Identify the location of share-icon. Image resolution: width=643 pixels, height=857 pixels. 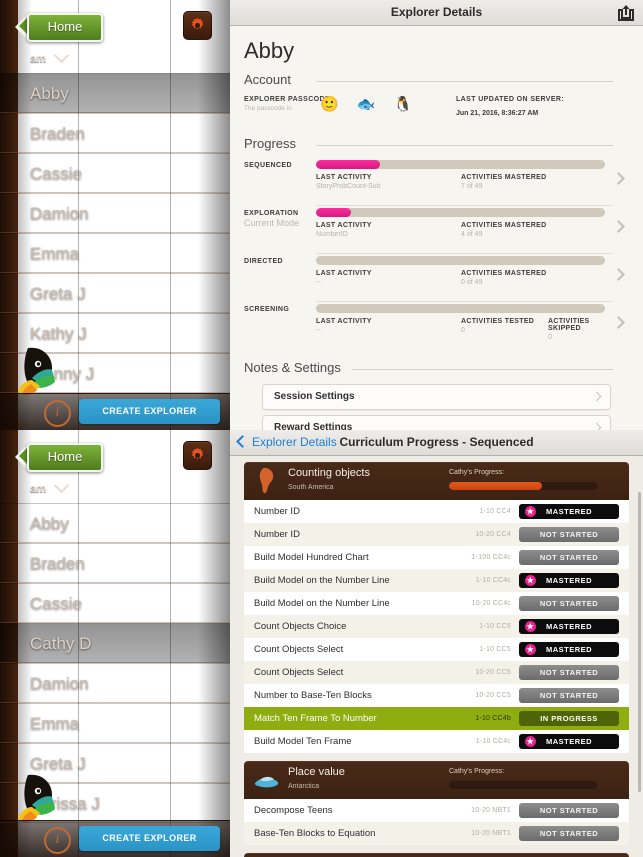
(626, 13).